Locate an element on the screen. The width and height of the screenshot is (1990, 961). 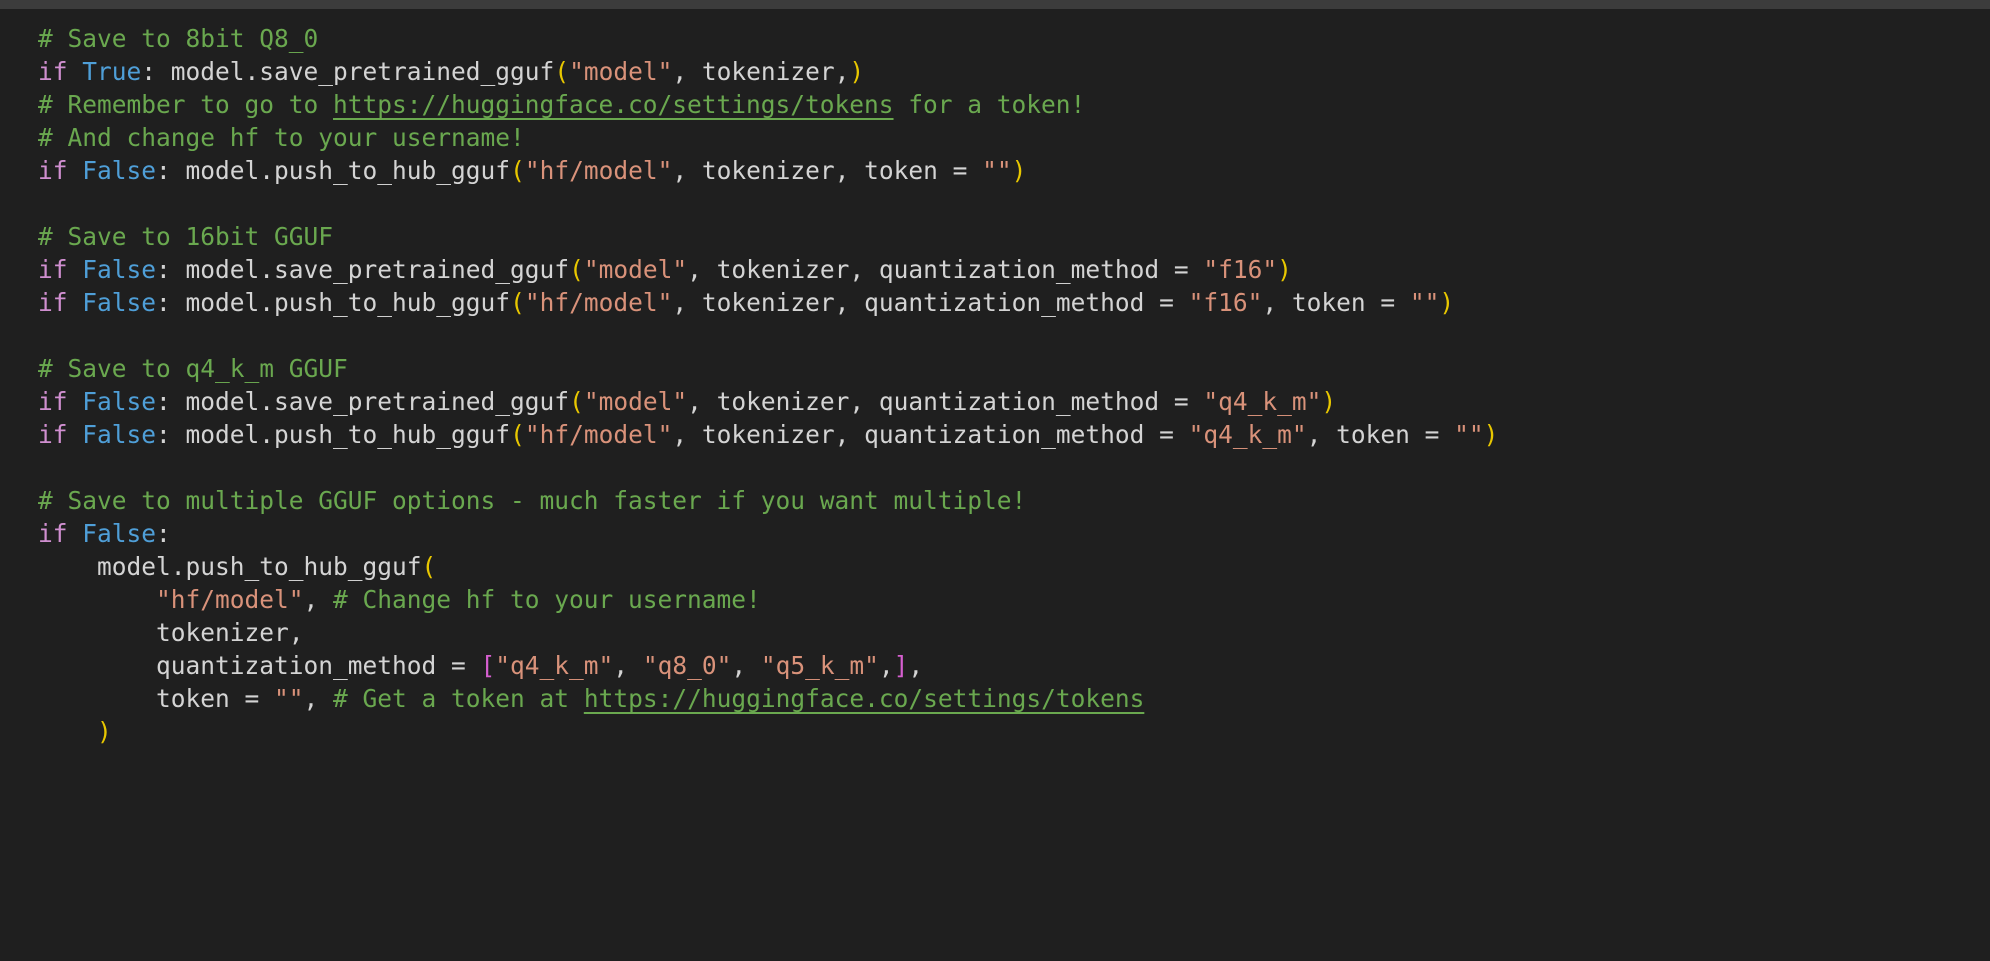
code-token-plain: , token = is located at coordinates (1336, 302).